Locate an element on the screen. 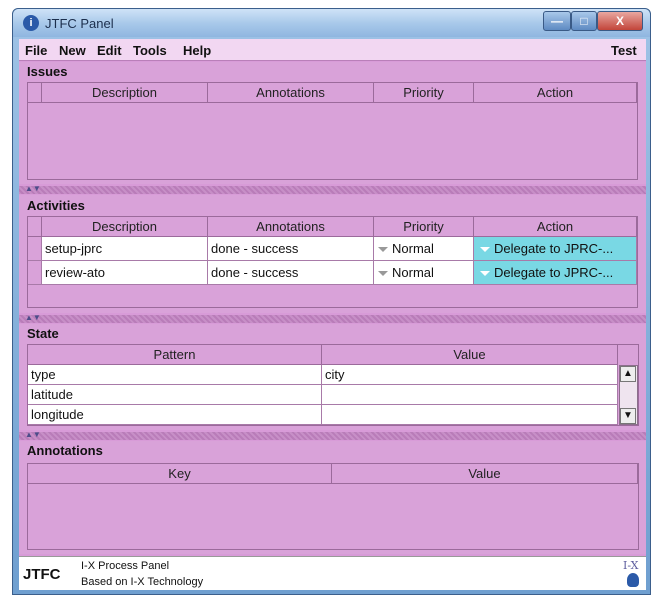 The height and width of the screenshot is (595, 651). menu-edit: Edit is located at coordinates (109, 50).